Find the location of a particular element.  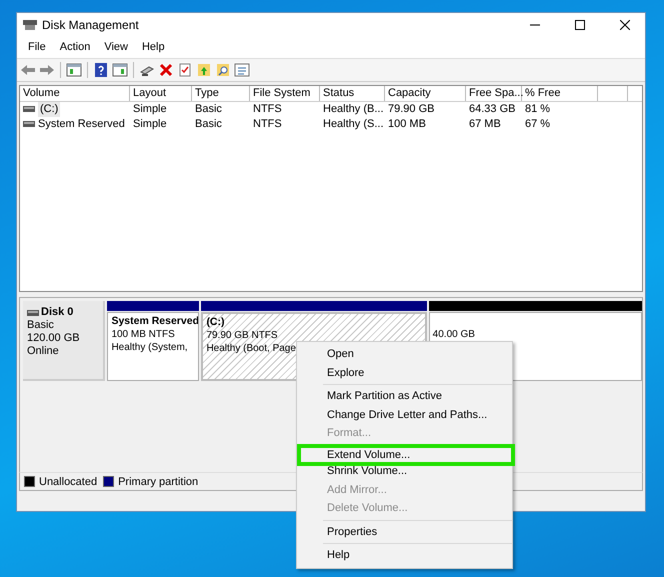

partition-info: 40.00 GB is located at coordinates (453, 335).